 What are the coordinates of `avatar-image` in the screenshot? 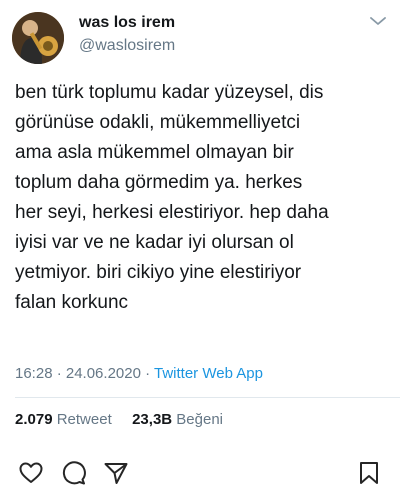 It's located at (38, 38).